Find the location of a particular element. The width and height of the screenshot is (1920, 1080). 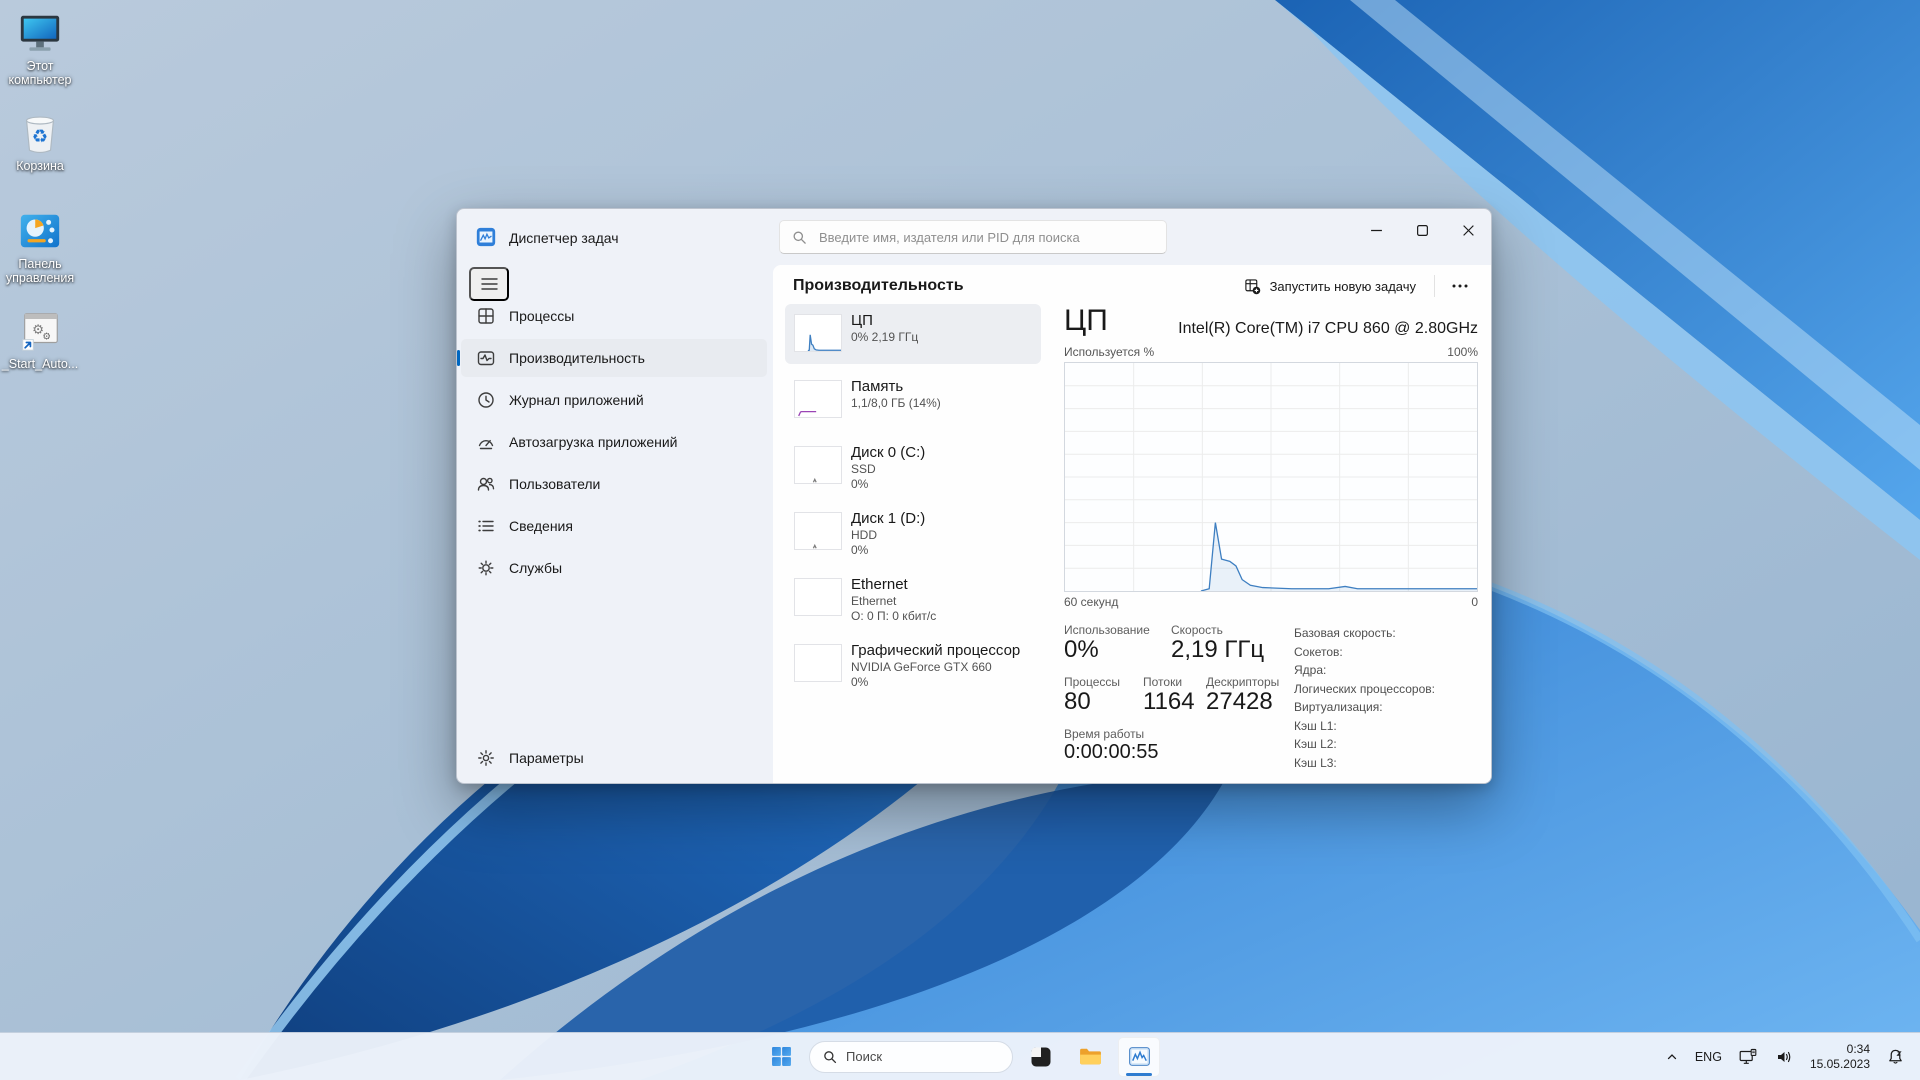

desktop-icon-control-panel: Панель управления is located at coordinates (40, 246).